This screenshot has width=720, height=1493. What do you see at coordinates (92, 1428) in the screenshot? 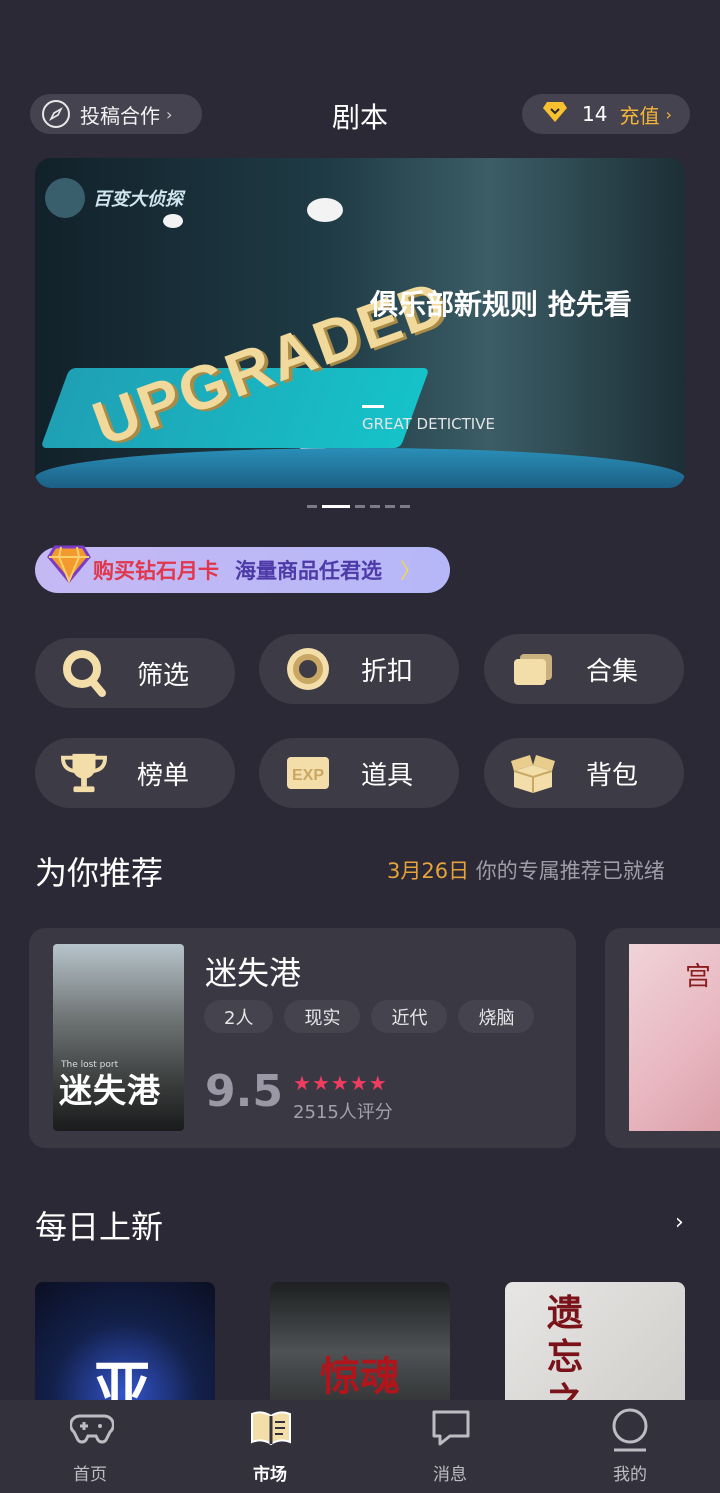
I see `gamepad-icon` at bounding box center [92, 1428].